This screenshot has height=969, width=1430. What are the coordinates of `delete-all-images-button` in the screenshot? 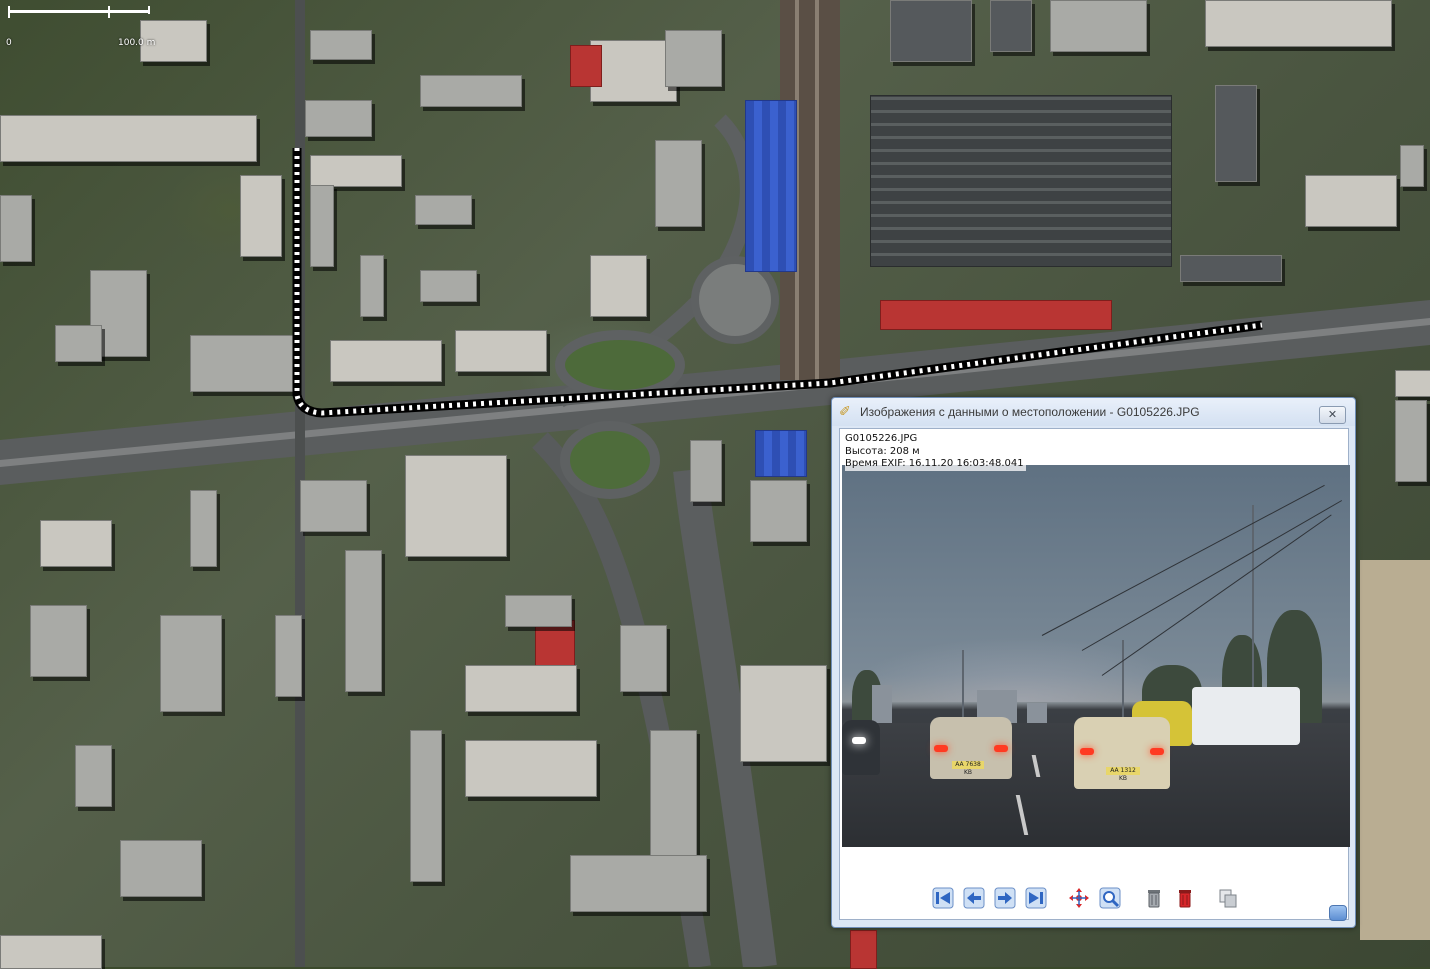 It's located at (1185, 898).